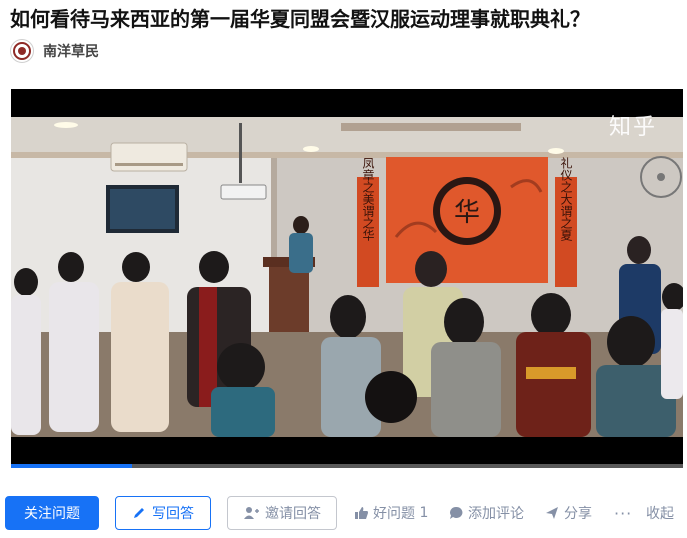 Image resolution: width=687 pixels, height=538 pixels. Describe the element at coordinates (424, 513) in the screenshot. I see `good-question-count: 1` at that location.